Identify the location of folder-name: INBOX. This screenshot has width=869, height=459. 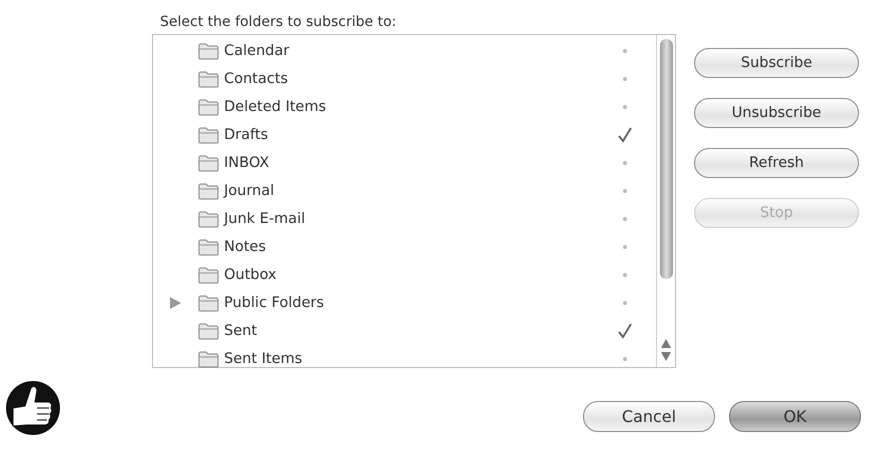
(247, 163).